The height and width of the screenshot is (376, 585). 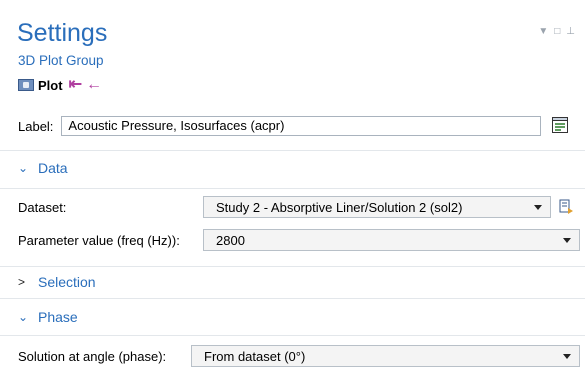 What do you see at coordinates (301, 126) in the screenshot?
I see `label-input: Acoustic Pressure, Isosurfaces (acpr)` at bounding box center [301, 126].